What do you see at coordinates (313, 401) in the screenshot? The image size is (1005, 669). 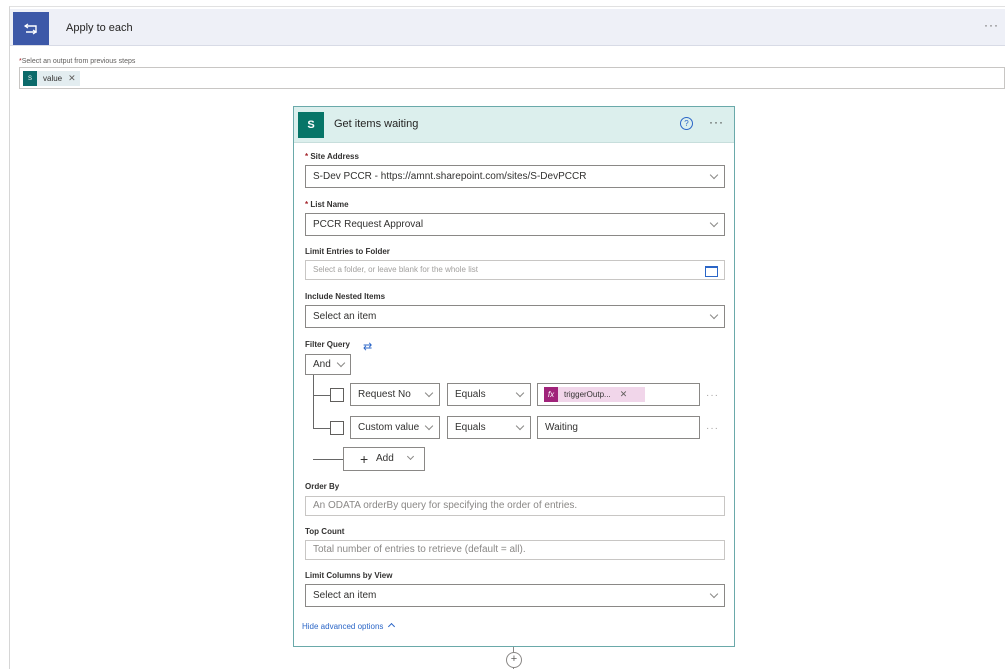 I see `filter-tree-line` at bounding box center [313, 401].